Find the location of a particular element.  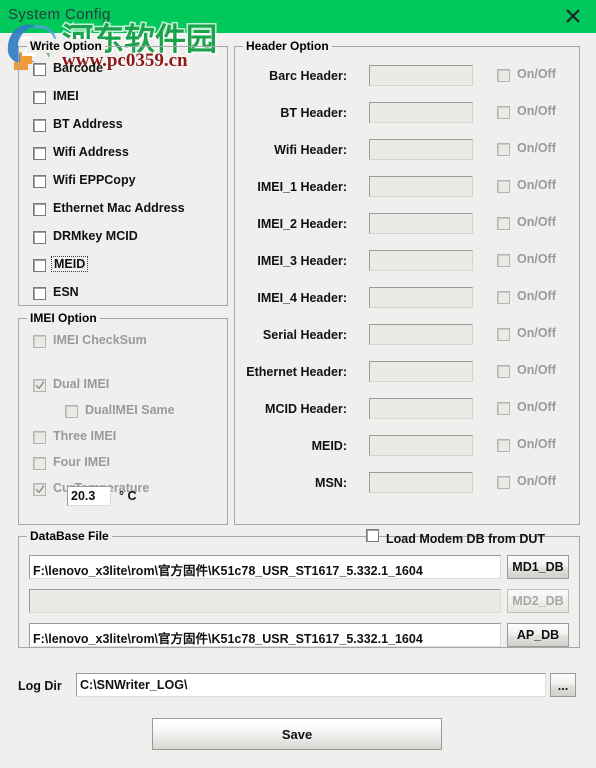

header-option-row-0: Barc Header: On/Off is located at coordinates (409, 77).